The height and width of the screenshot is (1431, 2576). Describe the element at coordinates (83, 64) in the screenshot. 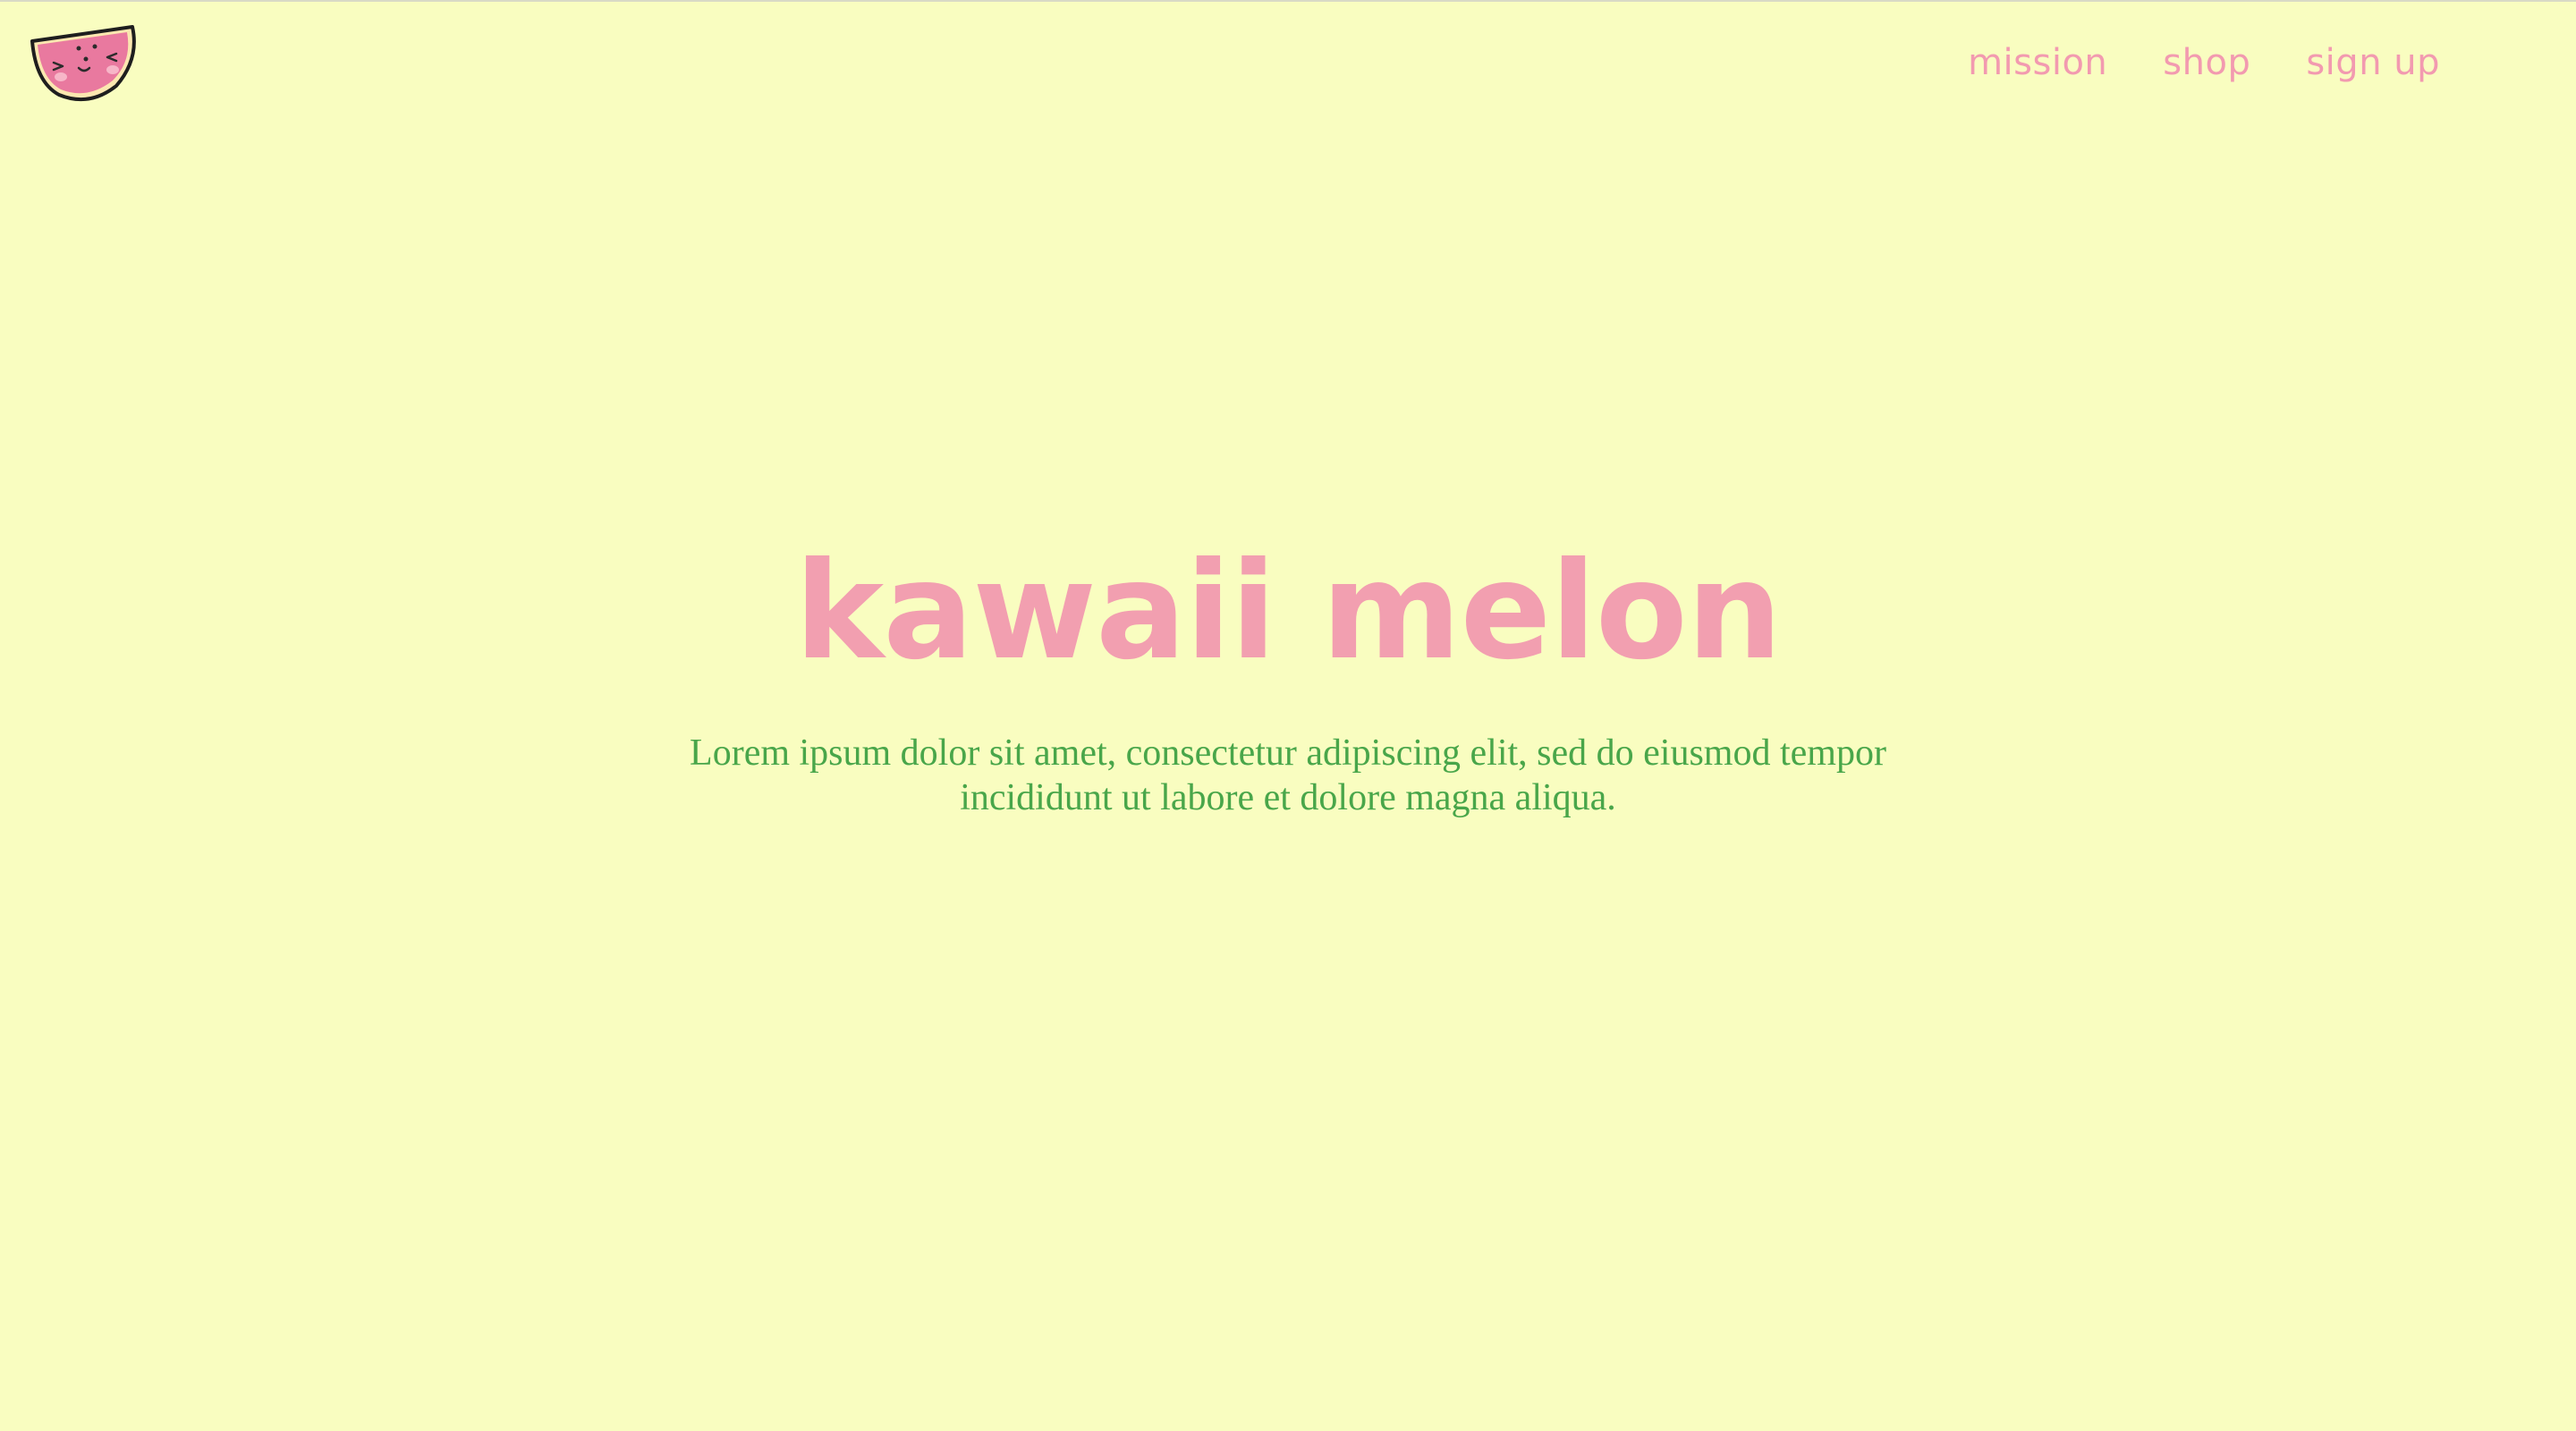

I see `watermelon-logo-icon` at that location.